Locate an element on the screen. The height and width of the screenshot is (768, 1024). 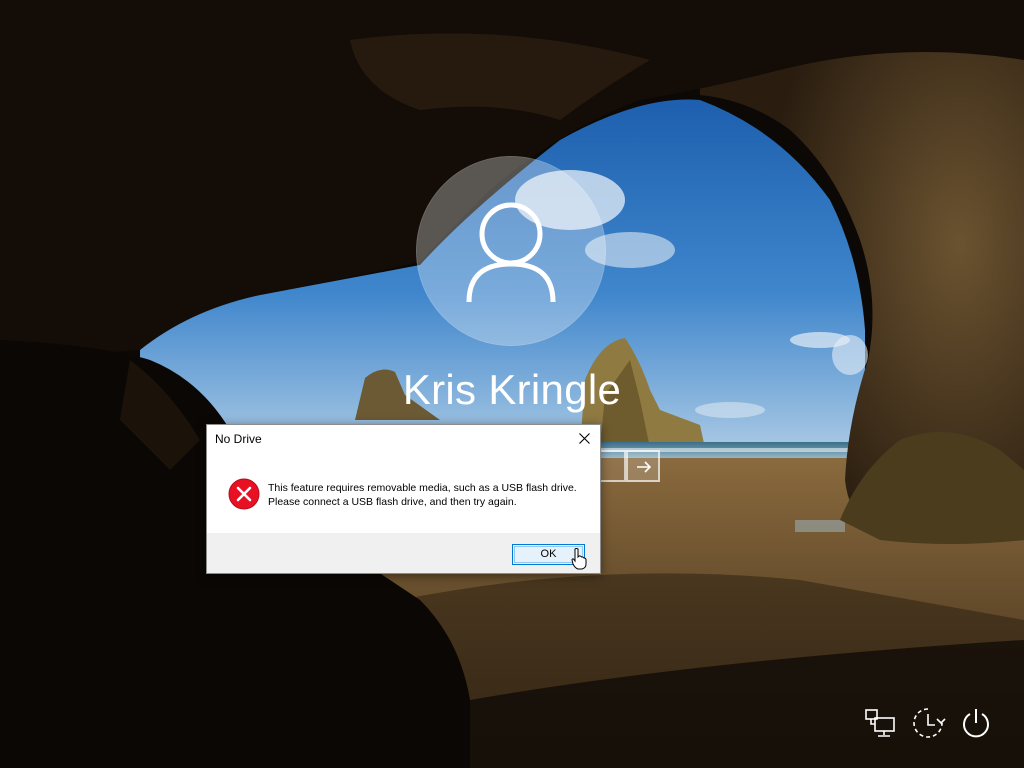
power-button is located at coordinates (976, 723).